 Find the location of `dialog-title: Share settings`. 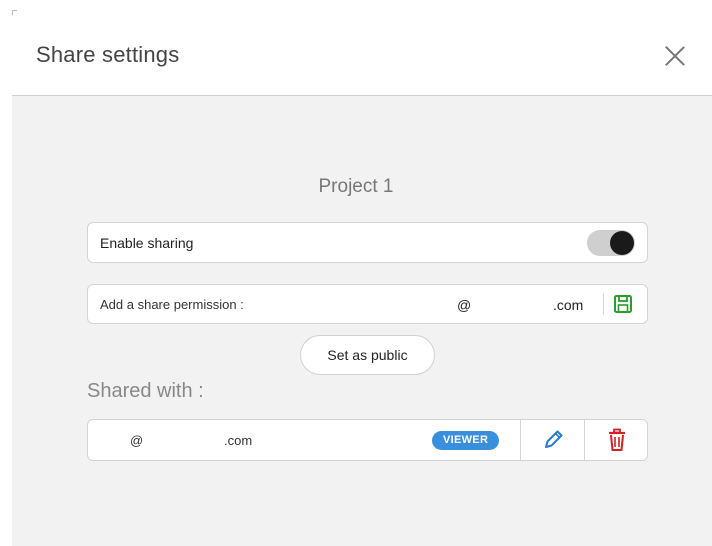

dialog-title: Share settings is located at coordinates (108, 54).